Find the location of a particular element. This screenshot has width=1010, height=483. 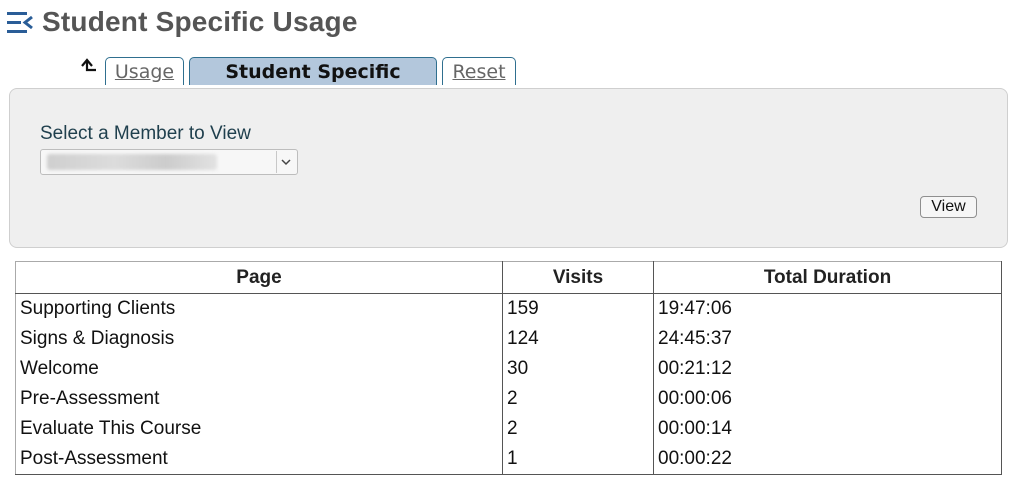

table-row: Evaluate This Course 2 00:00:14 is located at coordinates (508, 429).